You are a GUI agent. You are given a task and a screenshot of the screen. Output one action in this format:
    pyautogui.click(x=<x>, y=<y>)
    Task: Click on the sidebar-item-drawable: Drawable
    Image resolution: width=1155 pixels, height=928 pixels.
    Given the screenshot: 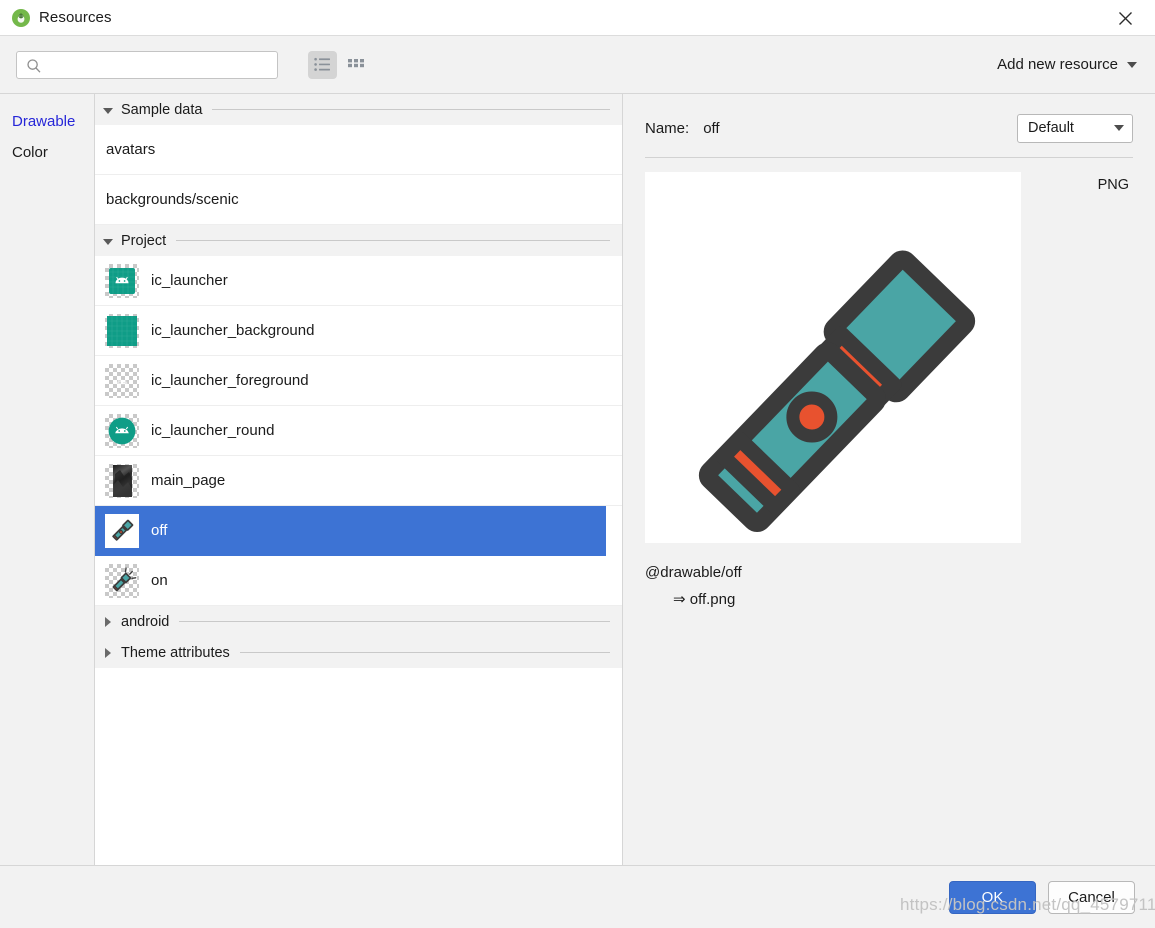 What is the action you would take?
    pyautogui.click(x=47, y=121)
    